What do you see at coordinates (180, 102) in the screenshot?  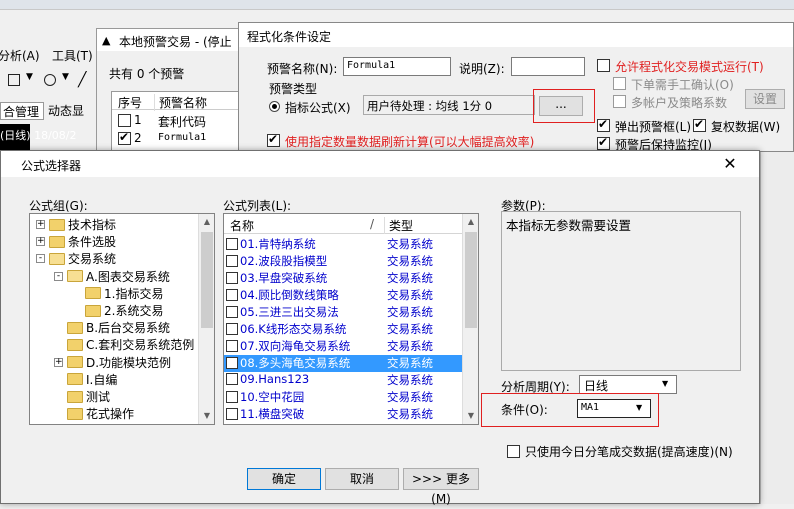 I see `col-name-header: 预警名称` at bounding box center [180, 102].